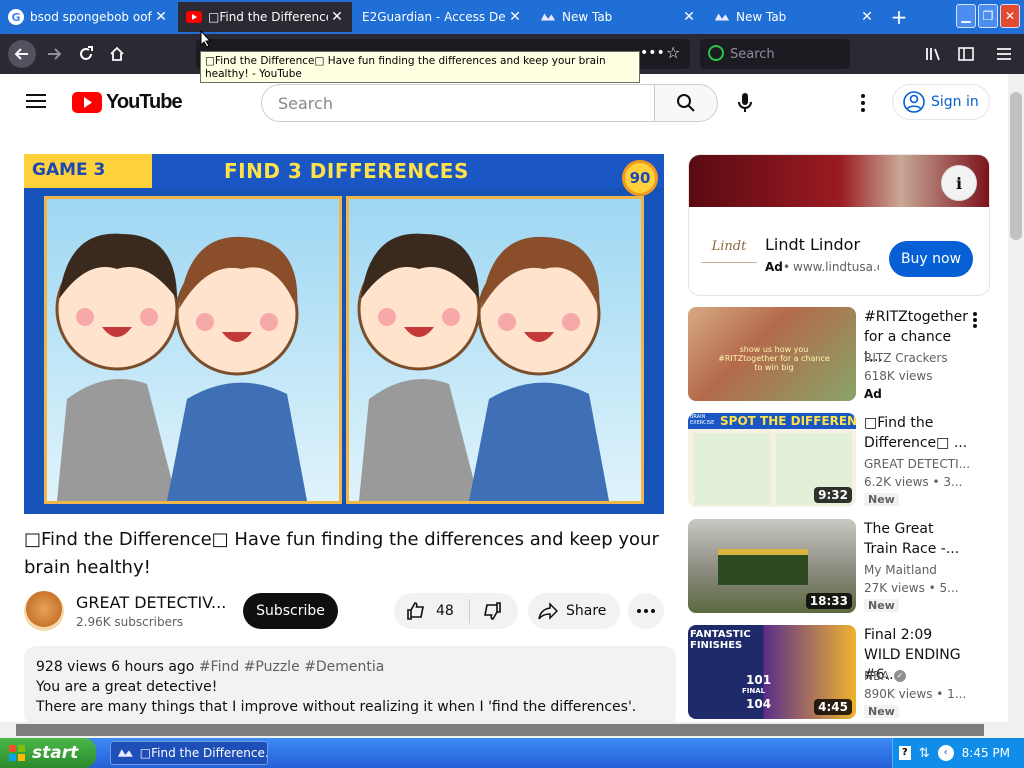  What do you see at coordinates (833, 707) in the screenshot?
I see `video-duration: 4:45` at bounding box center [833, 707].